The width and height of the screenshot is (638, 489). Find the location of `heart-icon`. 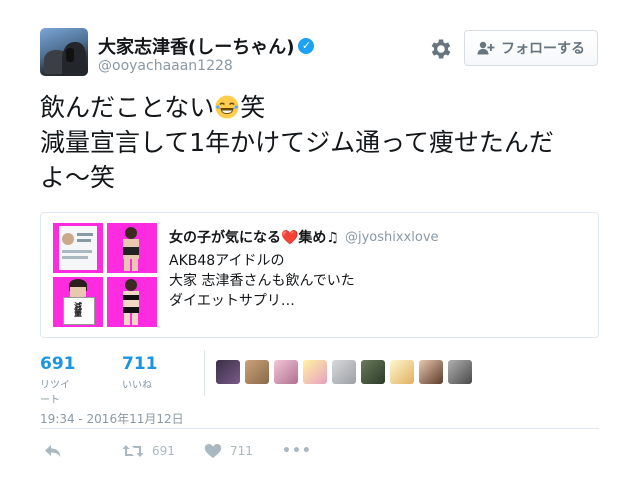

heart-icon is located at coordinates (213, 451).